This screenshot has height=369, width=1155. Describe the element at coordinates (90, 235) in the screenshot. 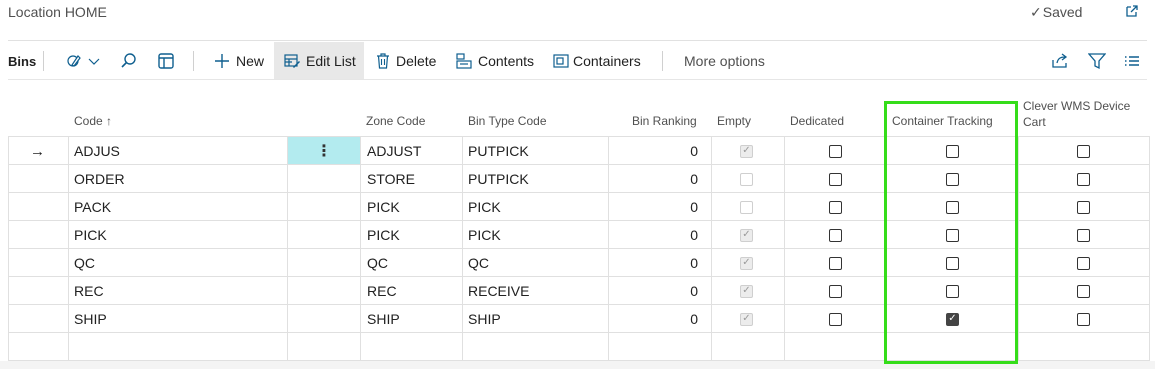

I see `cell-code: PICK` at that location.